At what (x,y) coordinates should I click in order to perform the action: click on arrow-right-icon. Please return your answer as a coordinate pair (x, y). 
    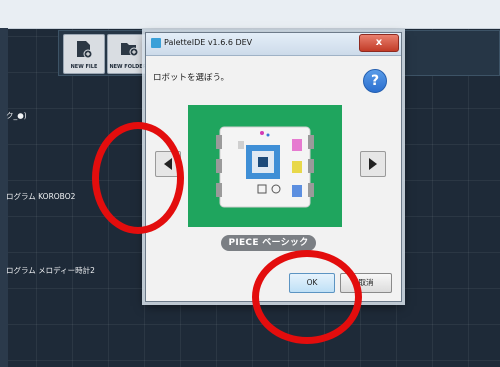
    Looking at the image, I should click on (373, 164).